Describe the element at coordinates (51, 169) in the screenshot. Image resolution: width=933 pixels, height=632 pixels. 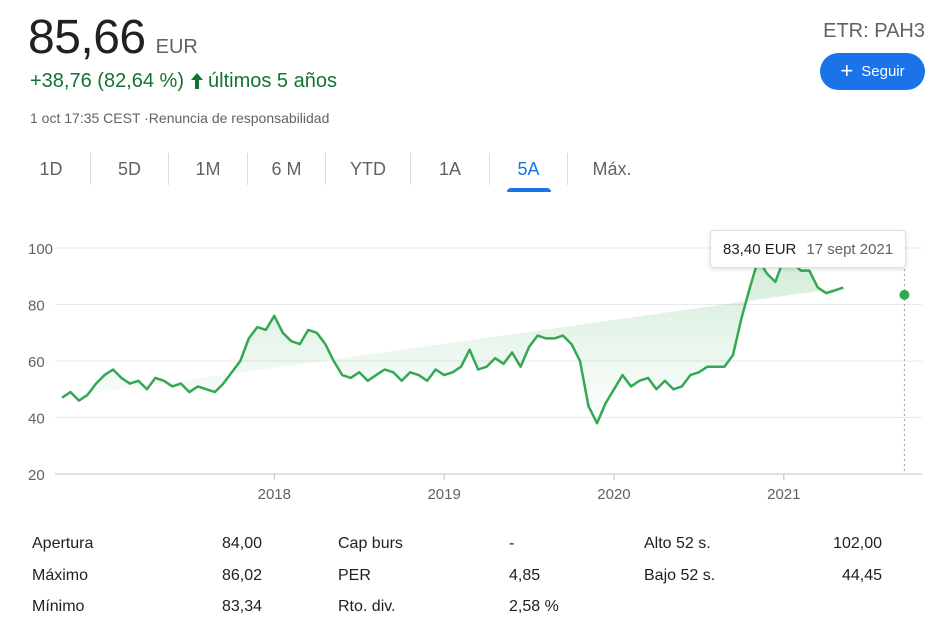
I see `tab-1d: 1D` at that location.